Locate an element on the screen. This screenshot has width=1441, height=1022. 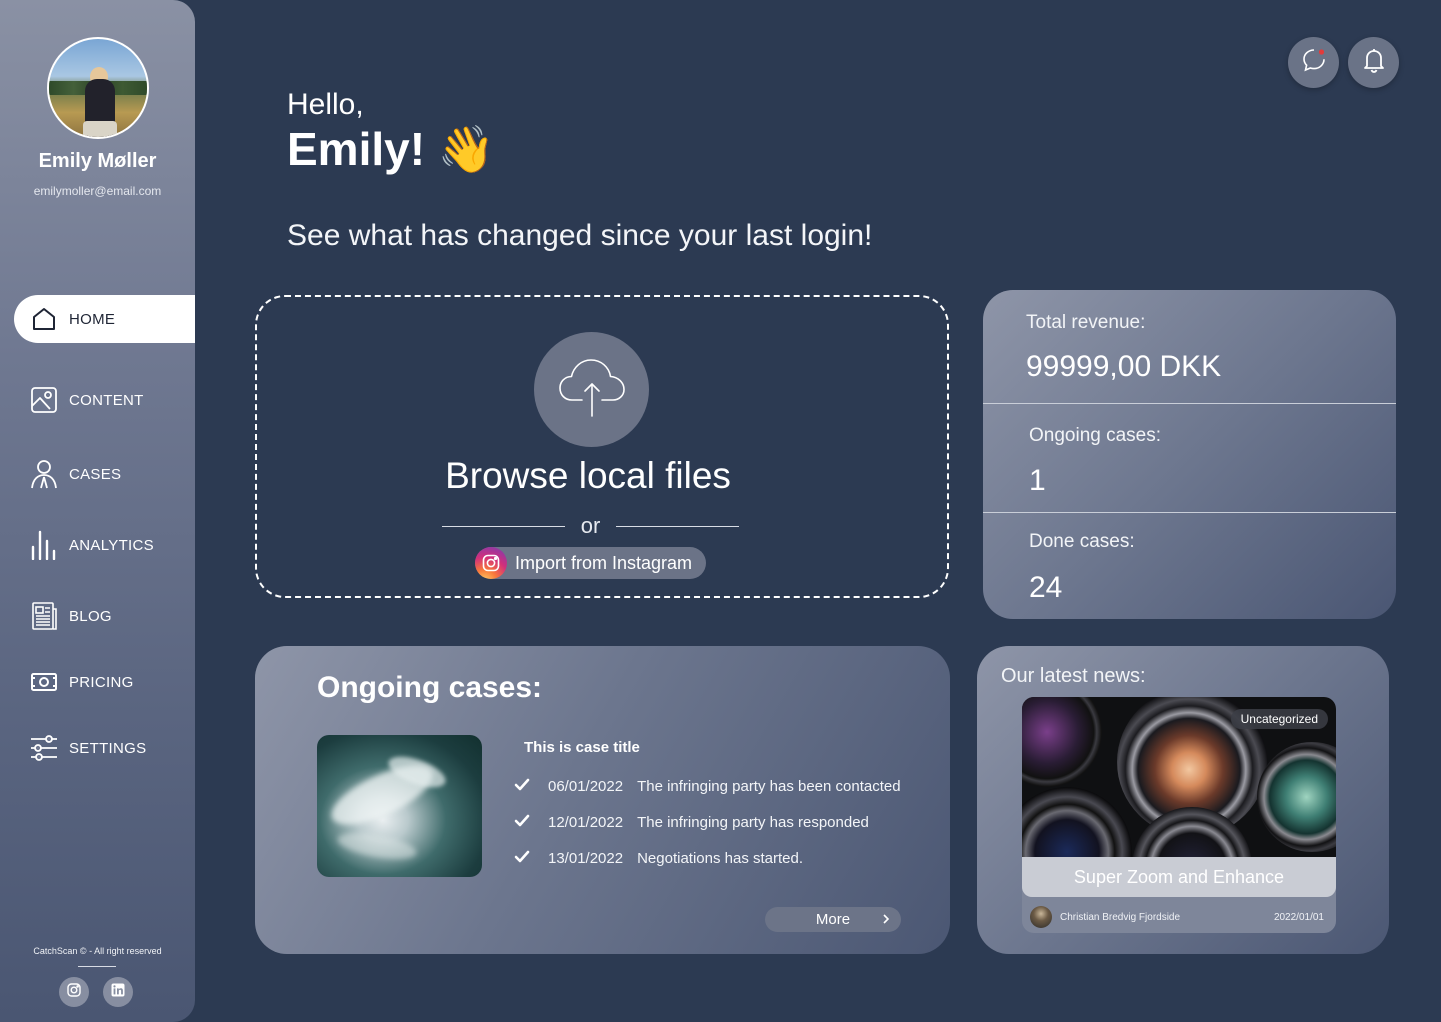
case-title: This is case title is located at coordinates (582, 747).